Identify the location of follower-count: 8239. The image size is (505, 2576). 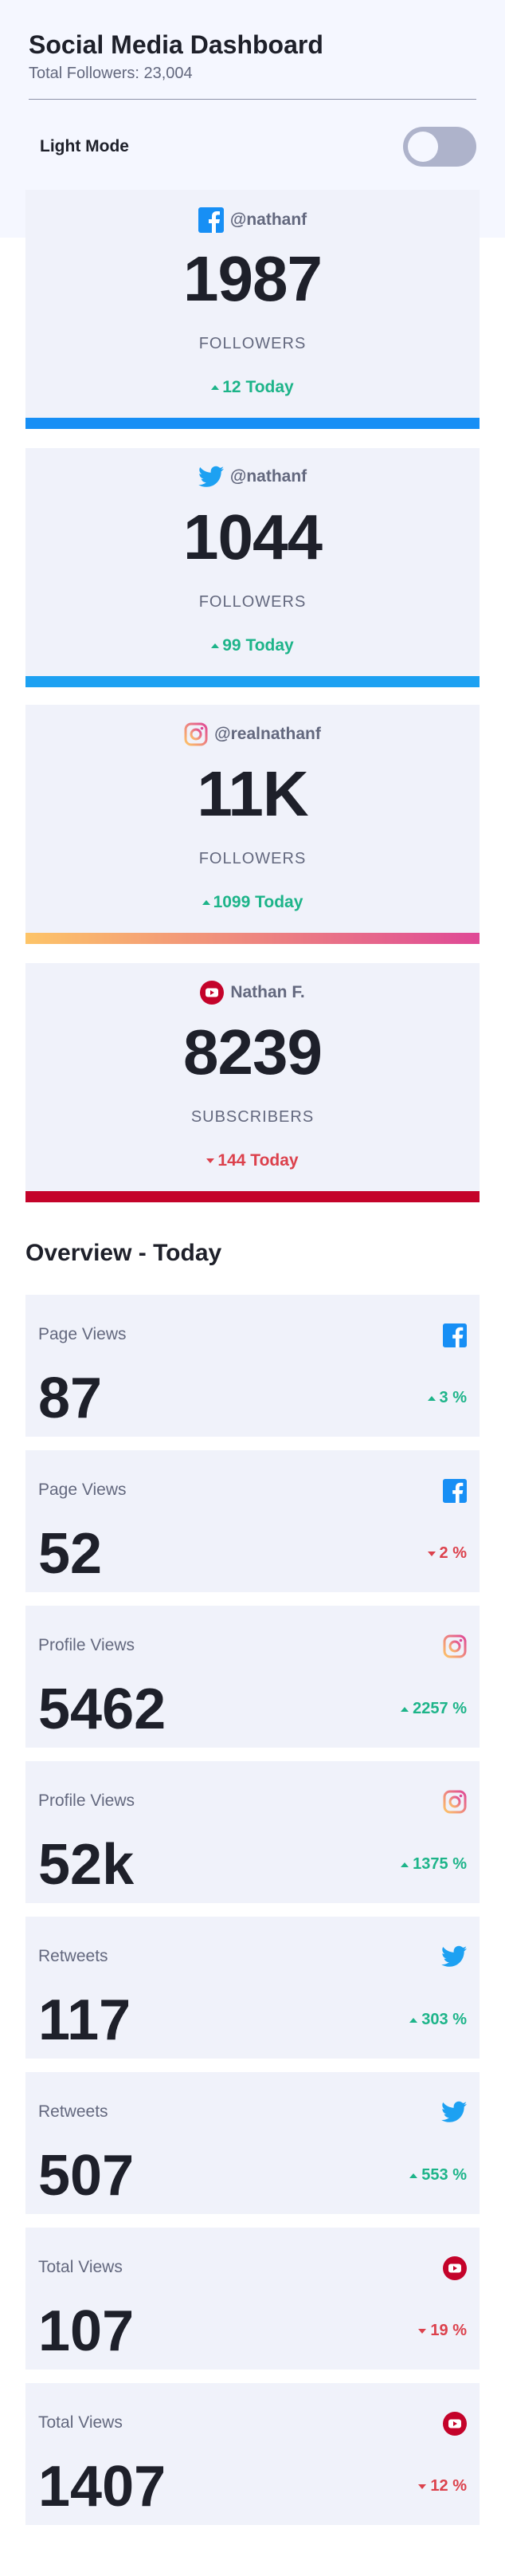
(253, 1052).